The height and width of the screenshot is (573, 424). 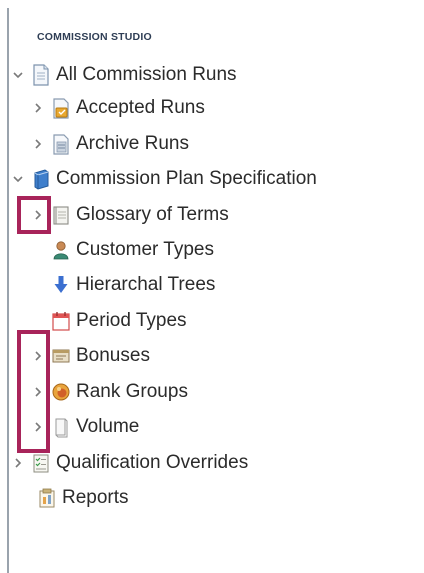 What do you see at coordinates (61, 250) in the screenshot?
I see `person-icon` at bounding box center [61, 250].